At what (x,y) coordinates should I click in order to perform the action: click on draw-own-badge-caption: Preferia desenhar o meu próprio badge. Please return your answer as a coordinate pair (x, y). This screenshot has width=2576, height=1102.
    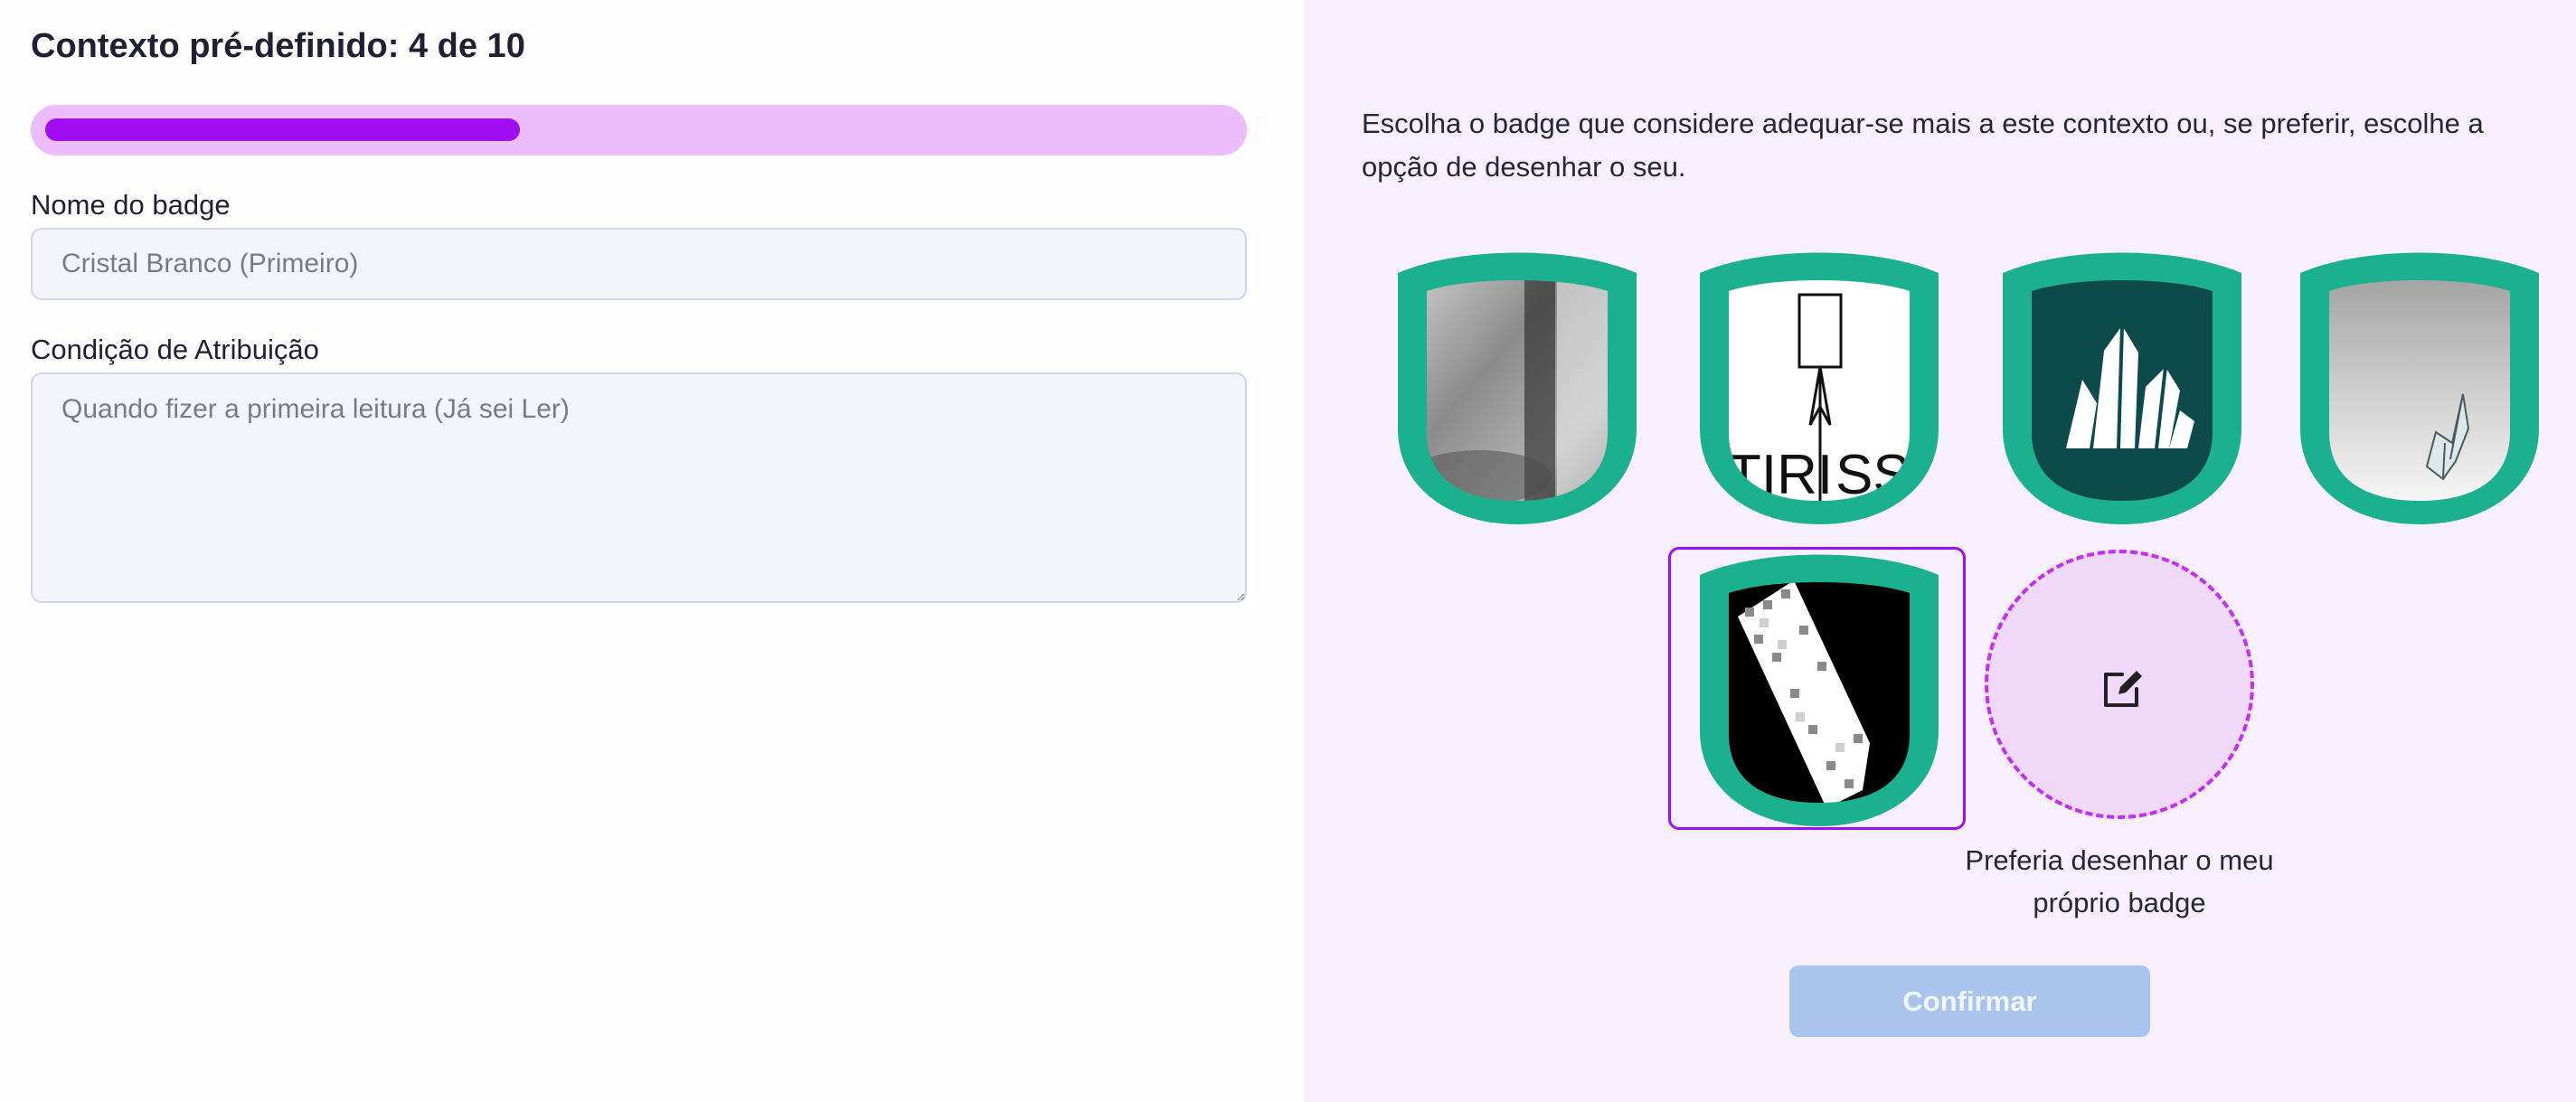
    Looking at the image, I should click on (2119, 881).